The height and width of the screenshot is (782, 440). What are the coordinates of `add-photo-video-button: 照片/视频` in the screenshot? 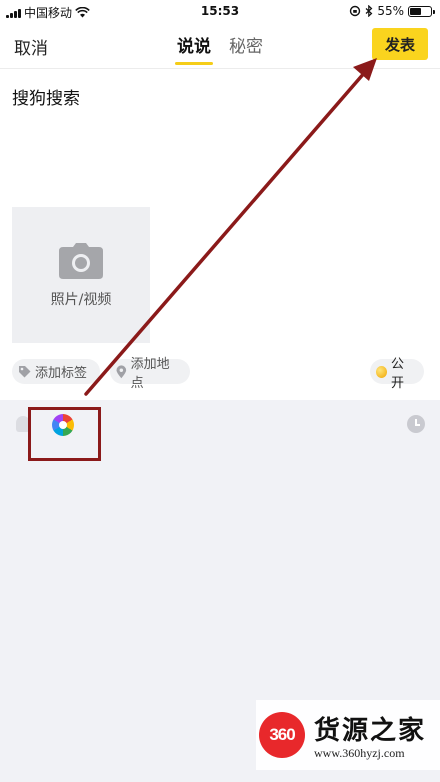 It's located at (81, 275).